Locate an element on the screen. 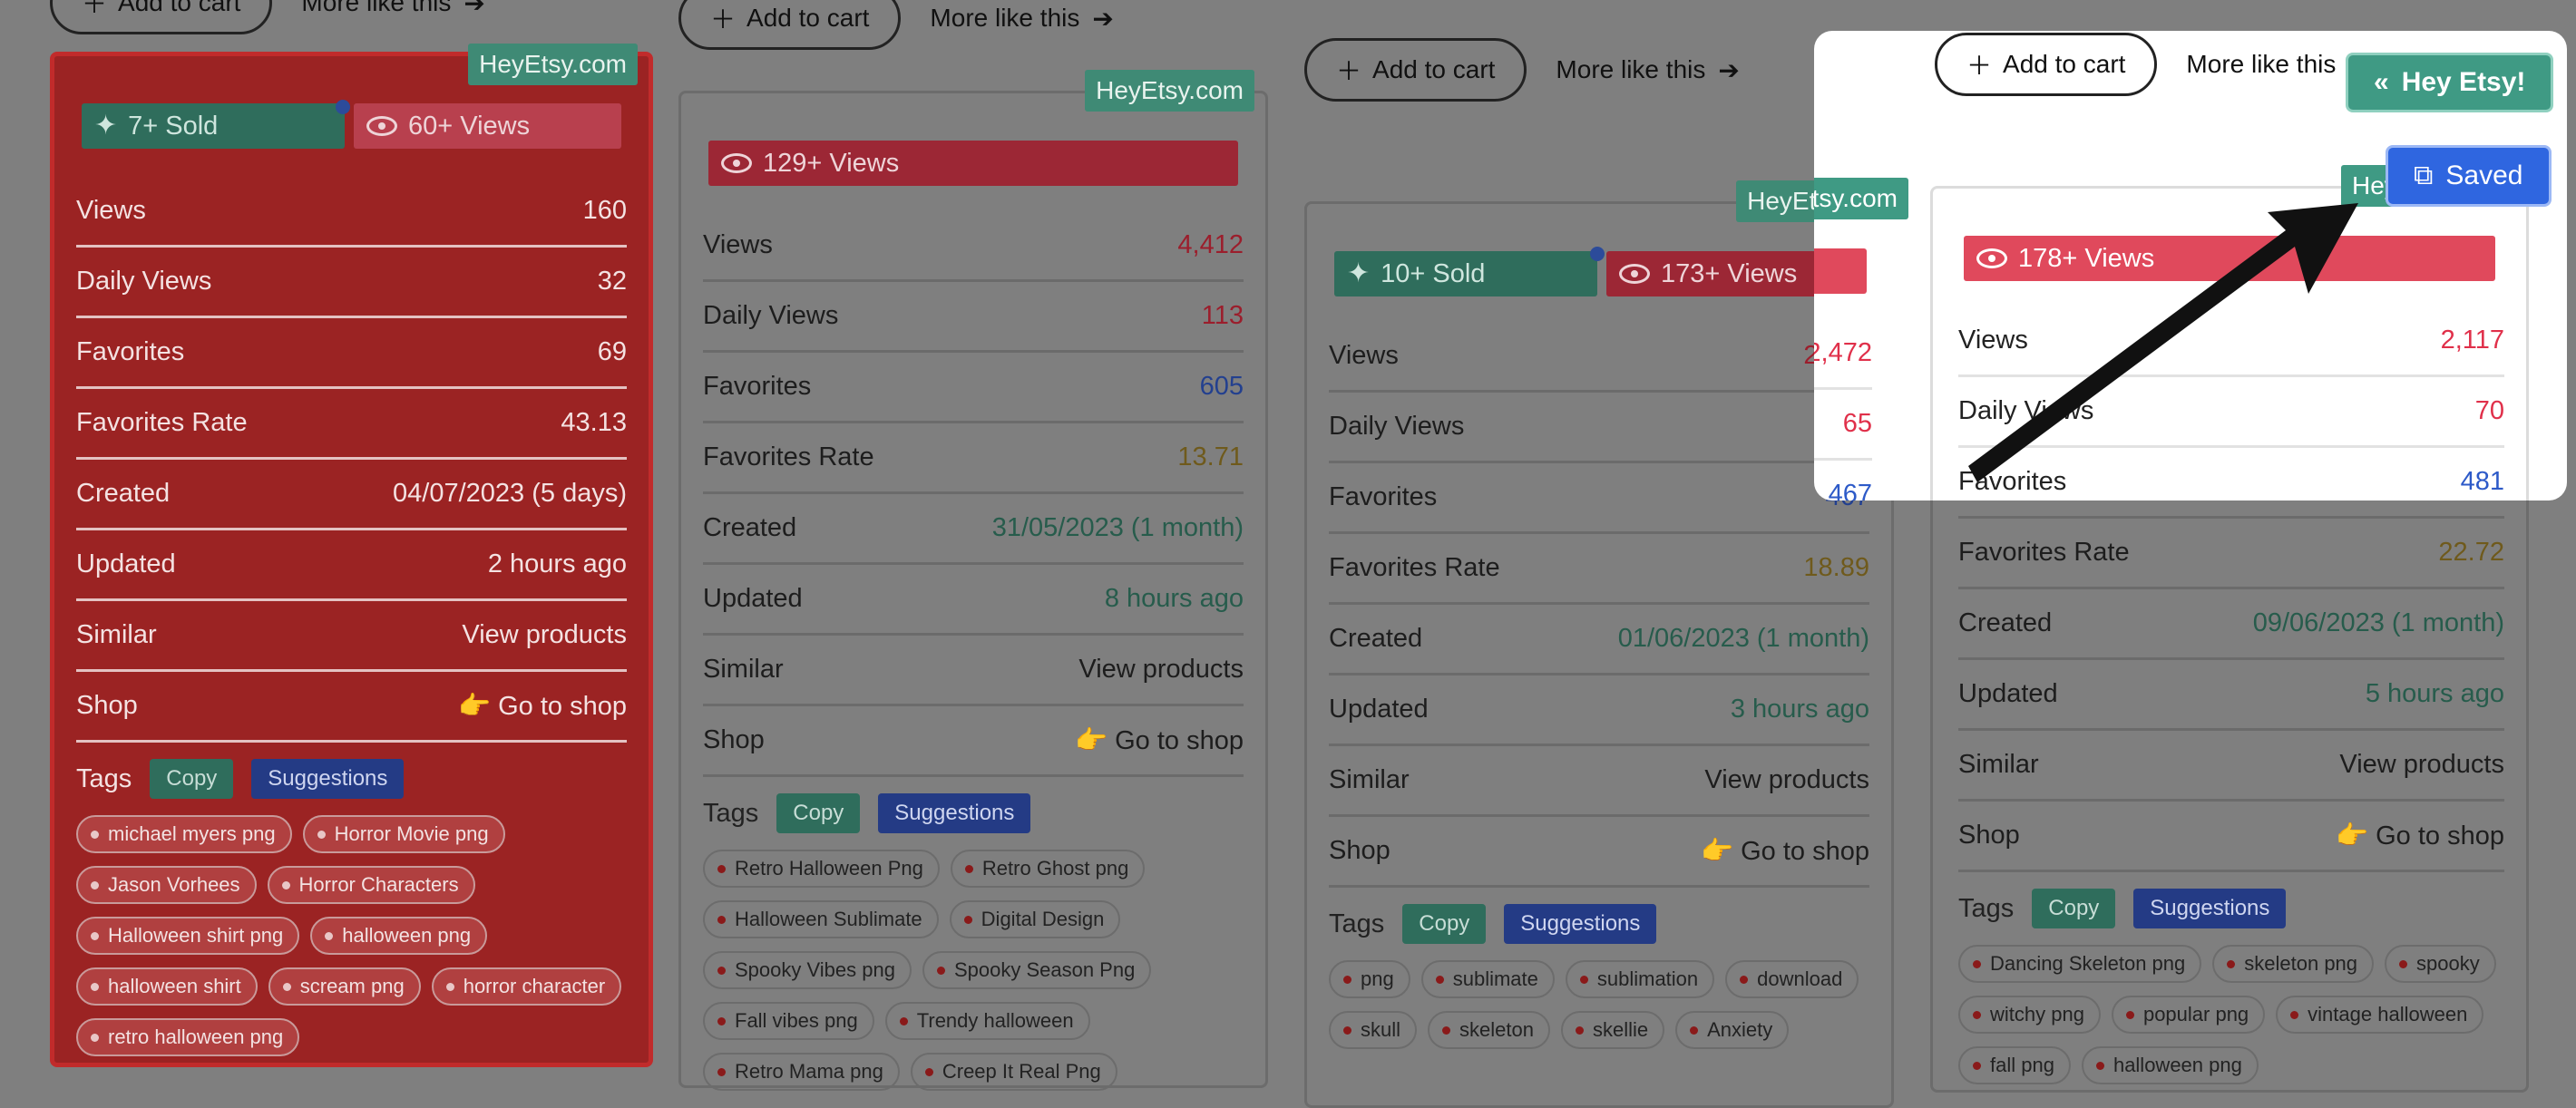  tag-chip: Retro Mama png is located at coordinates (801, 1072).